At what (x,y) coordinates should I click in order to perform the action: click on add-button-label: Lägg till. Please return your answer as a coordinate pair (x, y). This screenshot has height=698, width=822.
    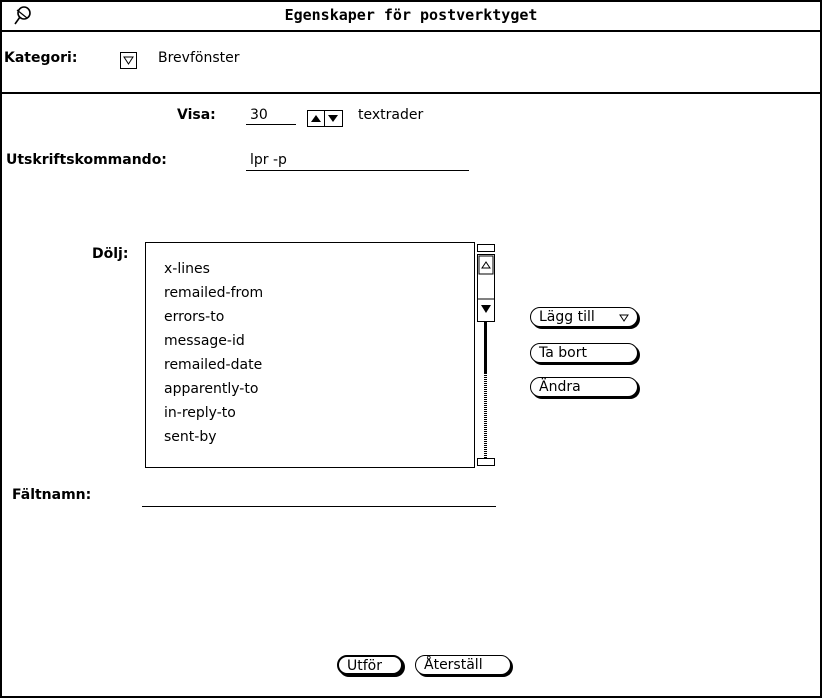
    Looking at the image, I should click on (567, 317).